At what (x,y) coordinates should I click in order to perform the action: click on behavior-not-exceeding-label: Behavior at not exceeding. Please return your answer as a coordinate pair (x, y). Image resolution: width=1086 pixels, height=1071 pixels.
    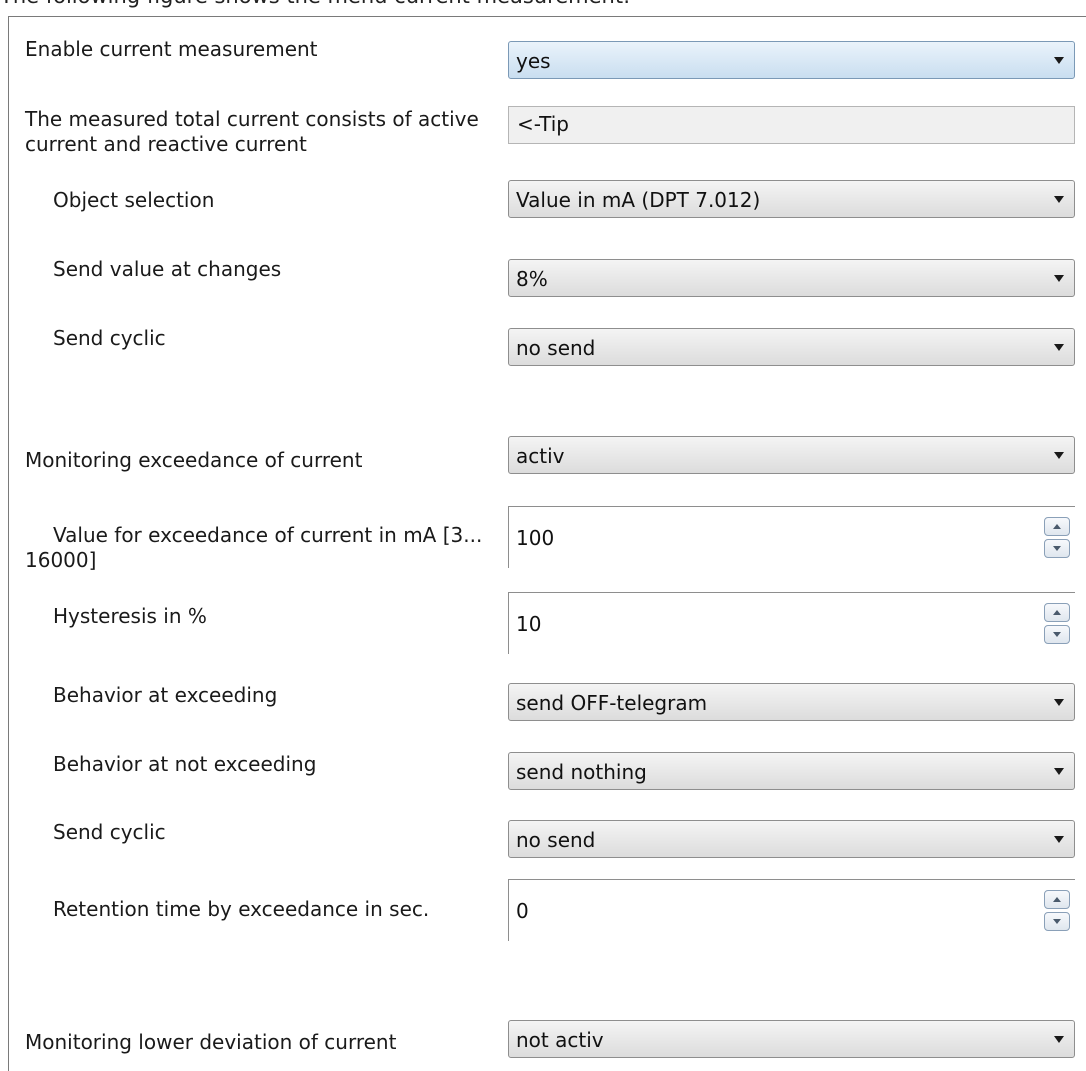
    Looking at the image, I should click on (185, 764).